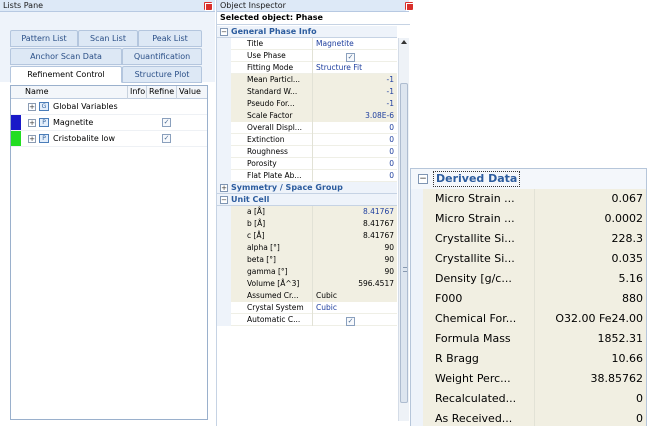 The height and width of the screenshot is (426, 647). What do you see at coordinates (162, 74) in the screenshot?
I see `tab-structure-plot: Structure Plot` at bounding box center [162, 74].